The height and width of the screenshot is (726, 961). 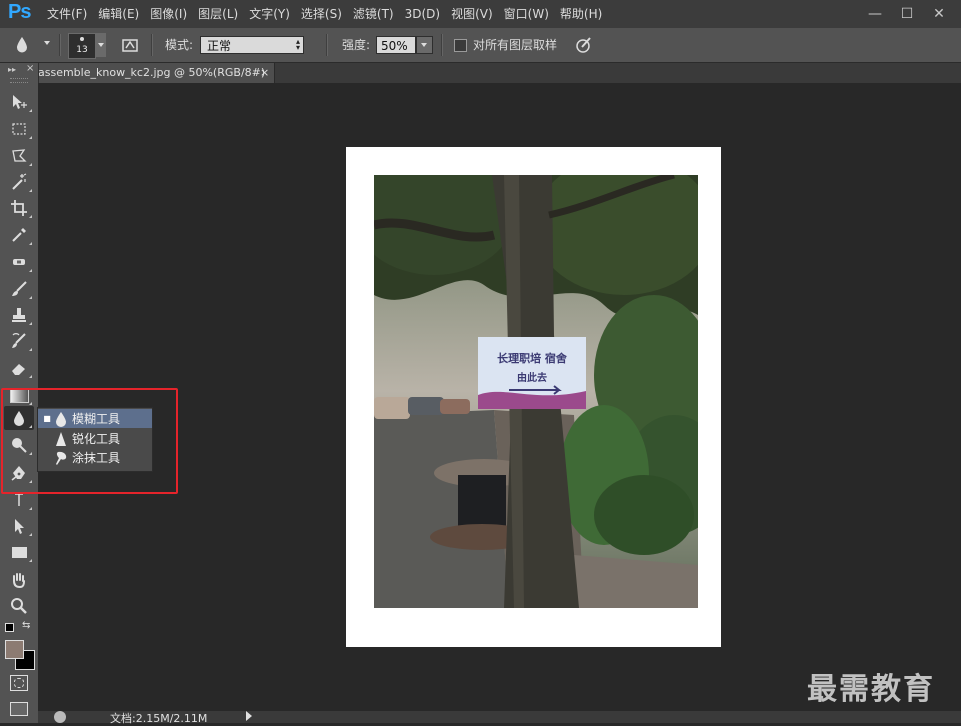 I want to click on magic-wand-tool, so click(x=19, y=182).